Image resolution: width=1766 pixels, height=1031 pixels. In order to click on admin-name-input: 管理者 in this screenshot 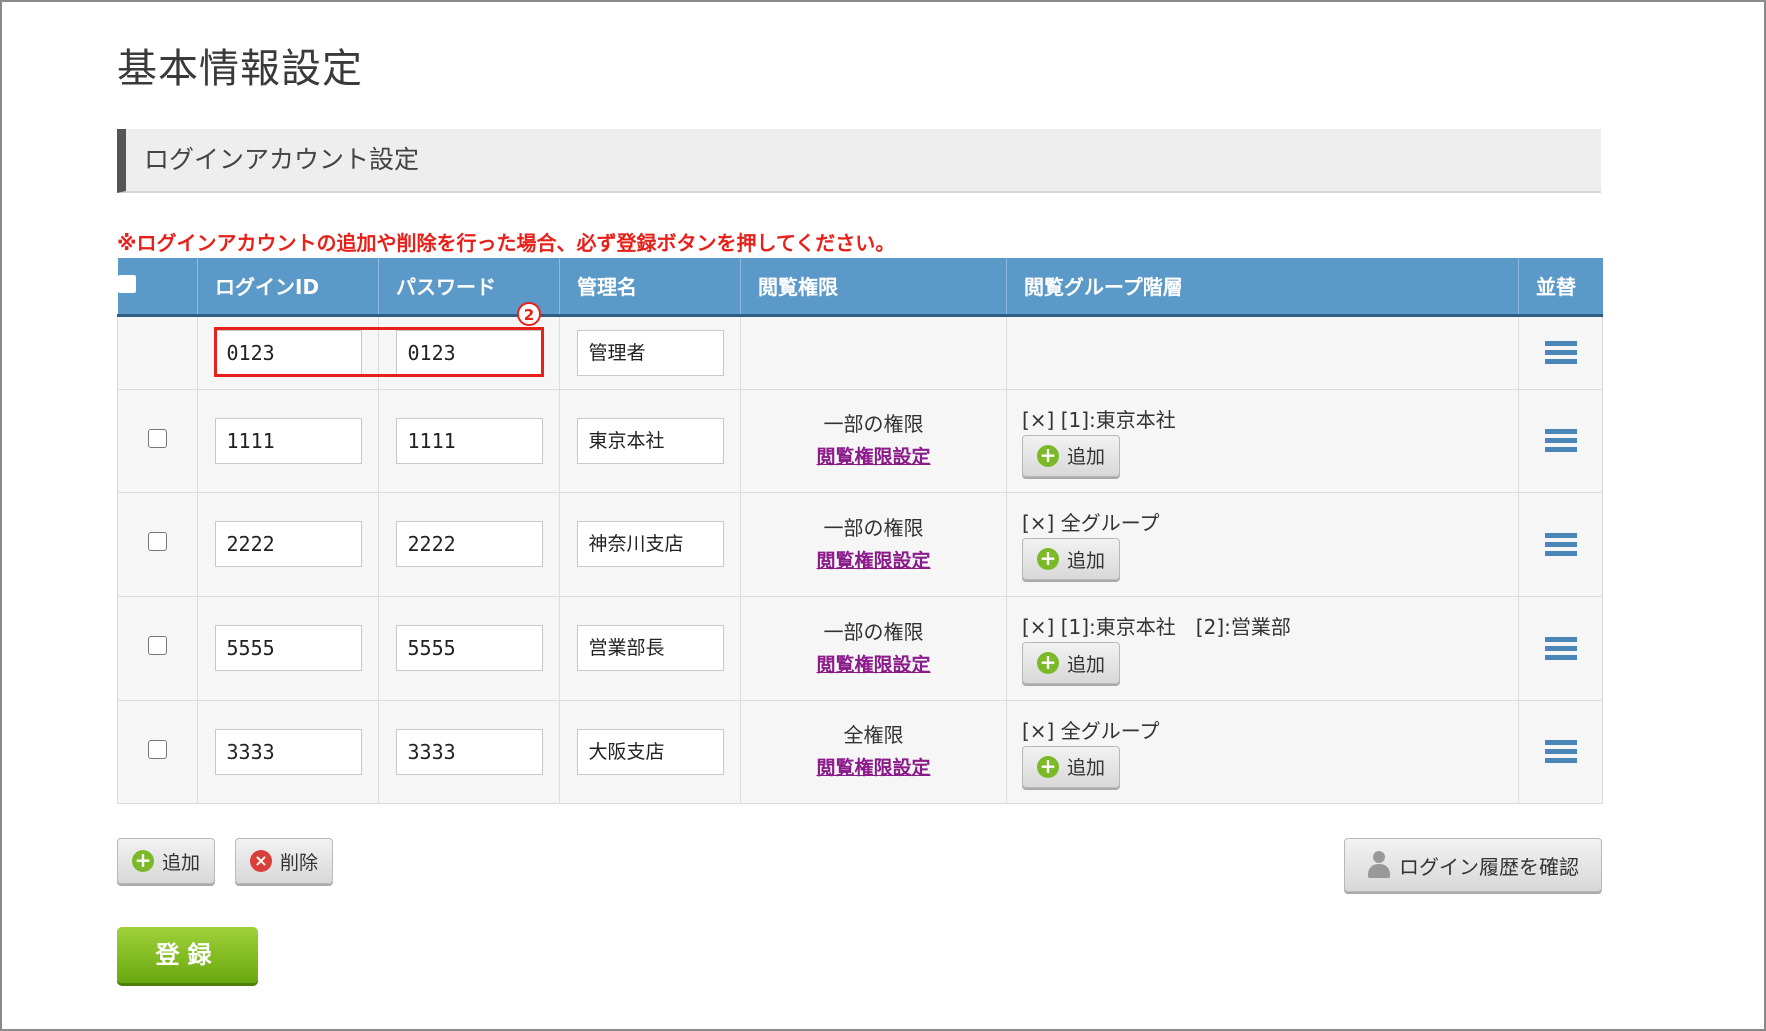, I will do `click(650, 352)`.